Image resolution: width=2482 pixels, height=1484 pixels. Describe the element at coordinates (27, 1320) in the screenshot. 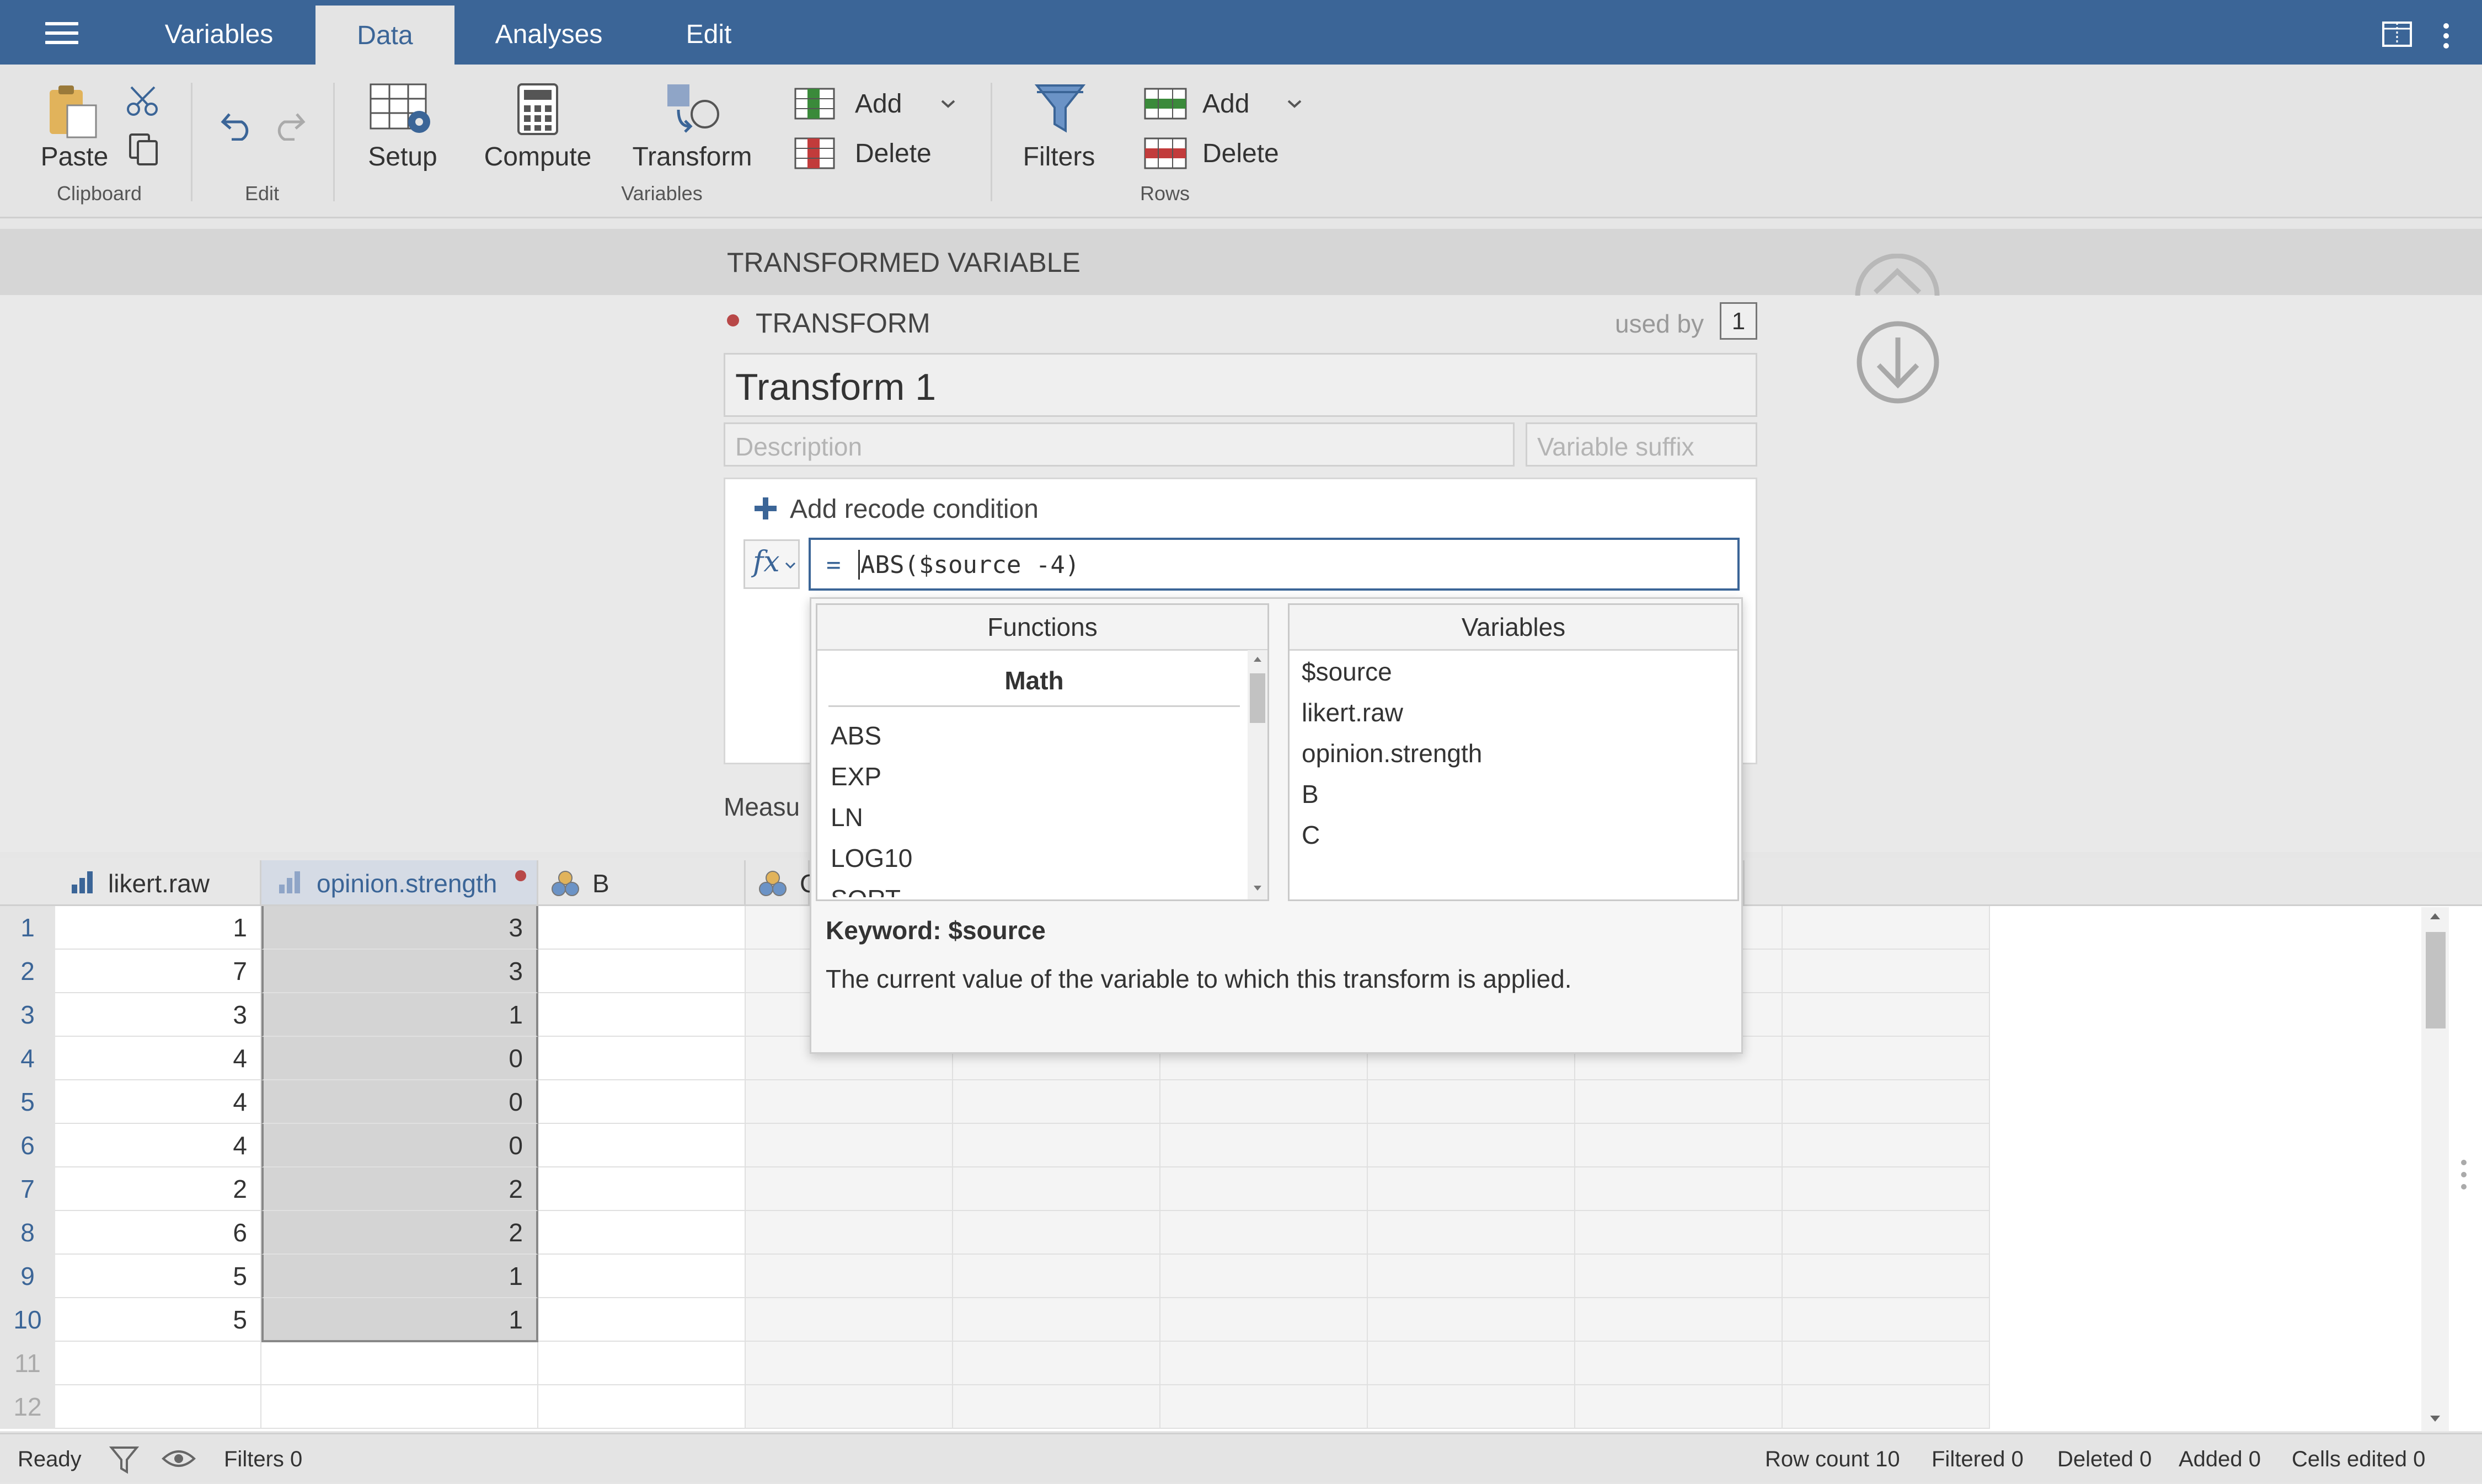

I see `row-number: 10` at that location.